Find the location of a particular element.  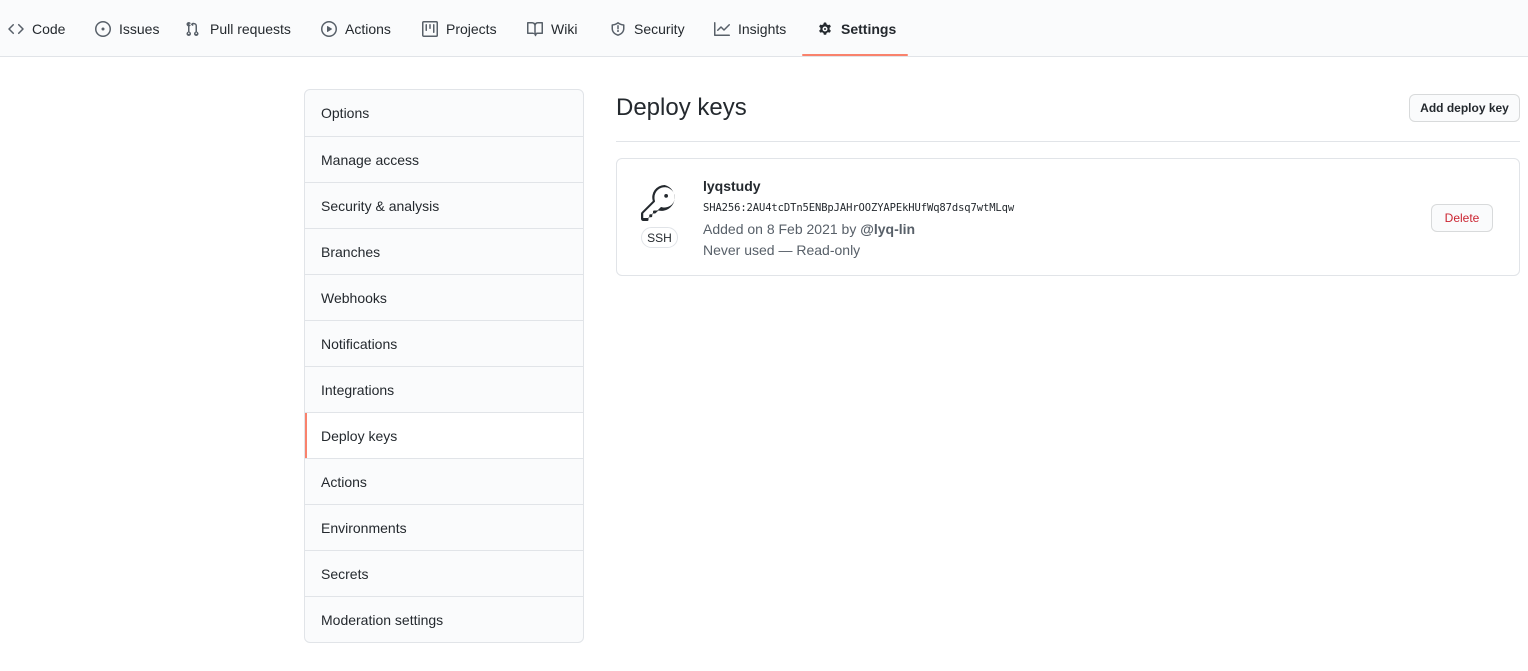

play-icon is located at coordinates (329, 28).